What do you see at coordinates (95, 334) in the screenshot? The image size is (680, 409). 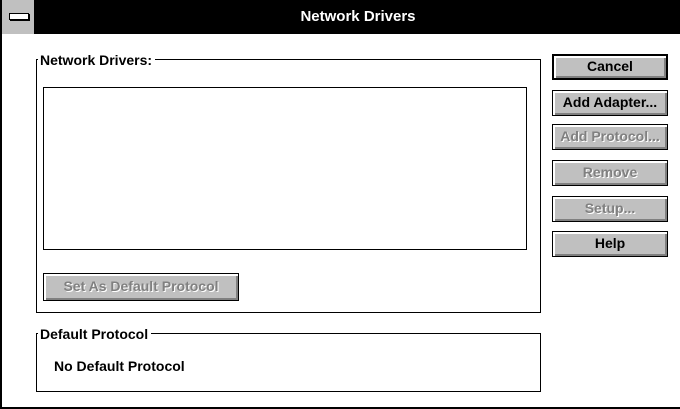 I see `default-protocol-label: Default Protocol` at bounding box center [95, 334].